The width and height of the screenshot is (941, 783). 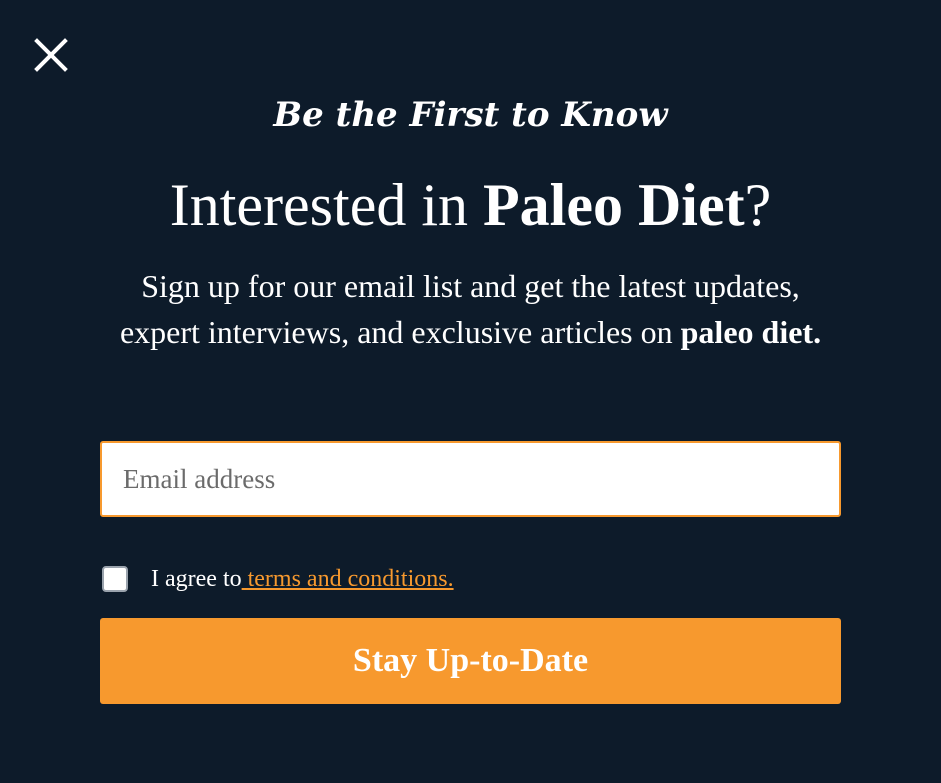 I want to click on submit-button: Stay Up-to-Date, so click(x=470, y=661).